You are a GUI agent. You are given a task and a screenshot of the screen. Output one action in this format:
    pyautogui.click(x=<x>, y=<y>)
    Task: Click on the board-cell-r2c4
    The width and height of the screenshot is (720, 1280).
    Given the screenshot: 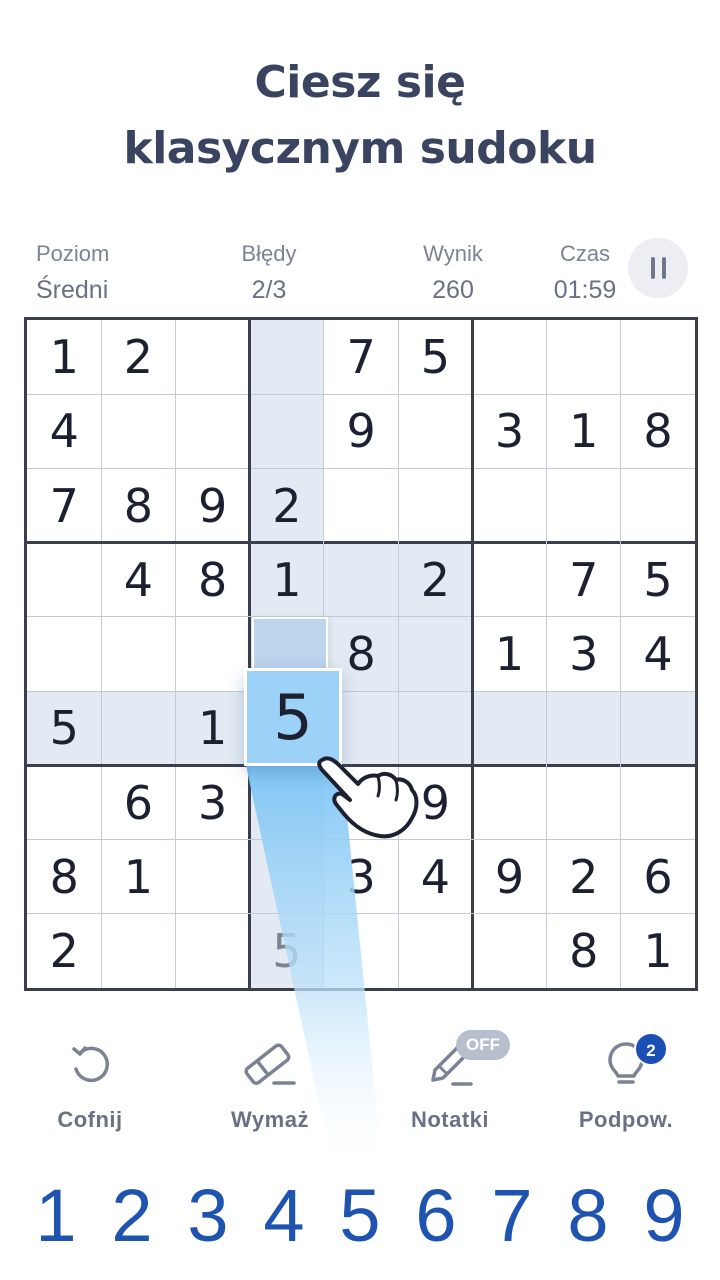 What is the action you would take?
    pyautogui.click(x=287, y=431)
    